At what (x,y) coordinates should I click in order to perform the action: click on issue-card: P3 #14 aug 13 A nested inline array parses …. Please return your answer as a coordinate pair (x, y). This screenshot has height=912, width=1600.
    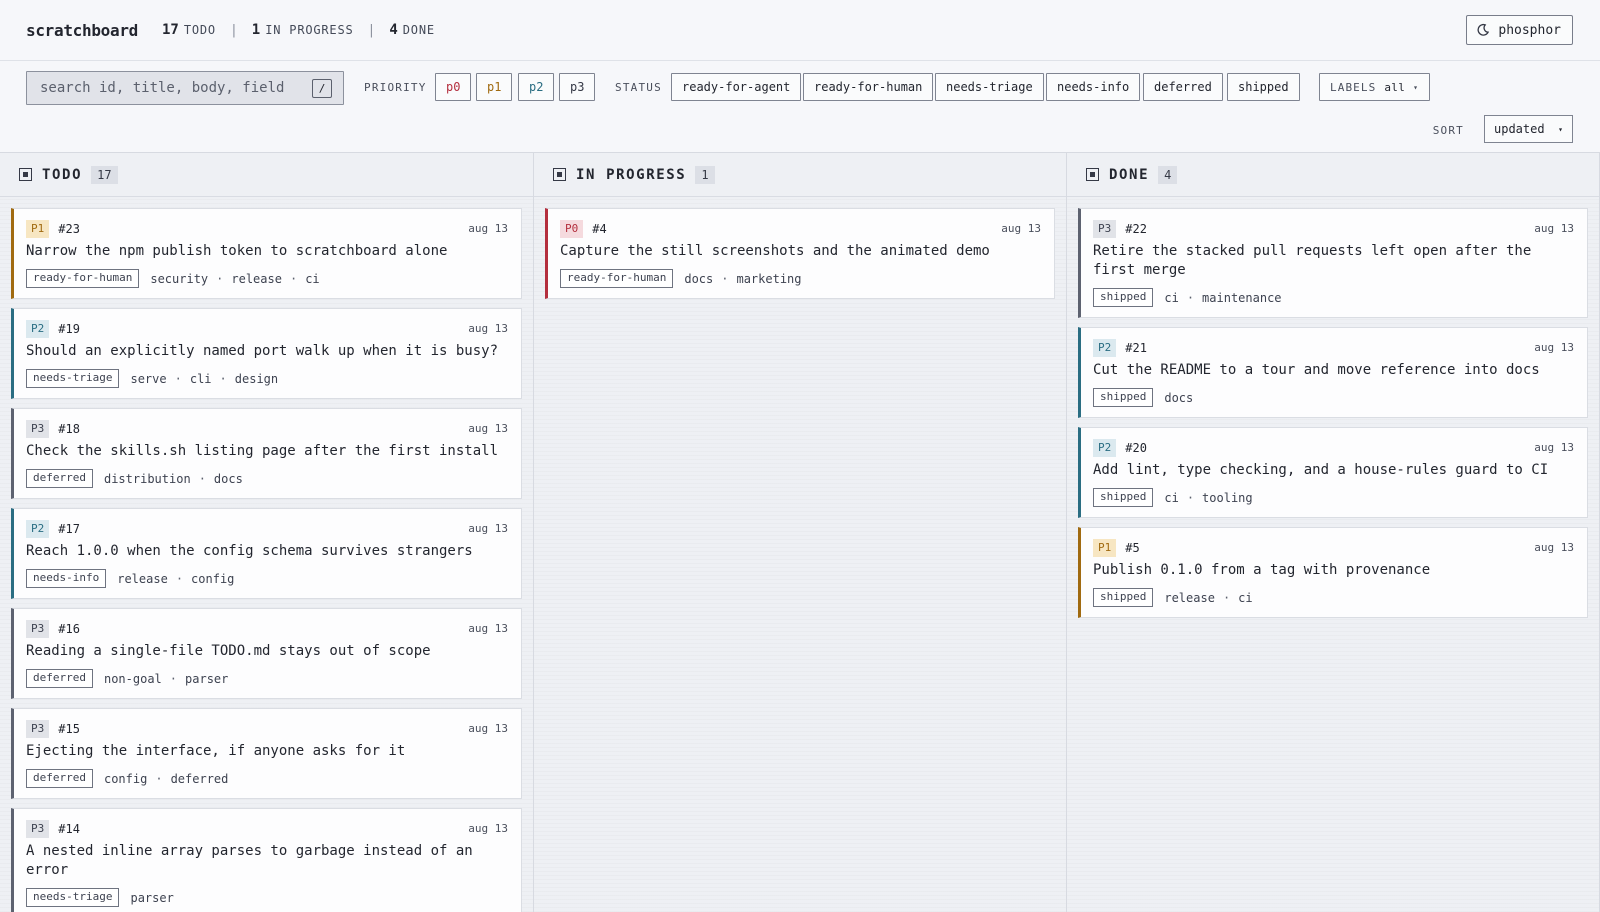
    Looking at the image, I should click on (266, 860).